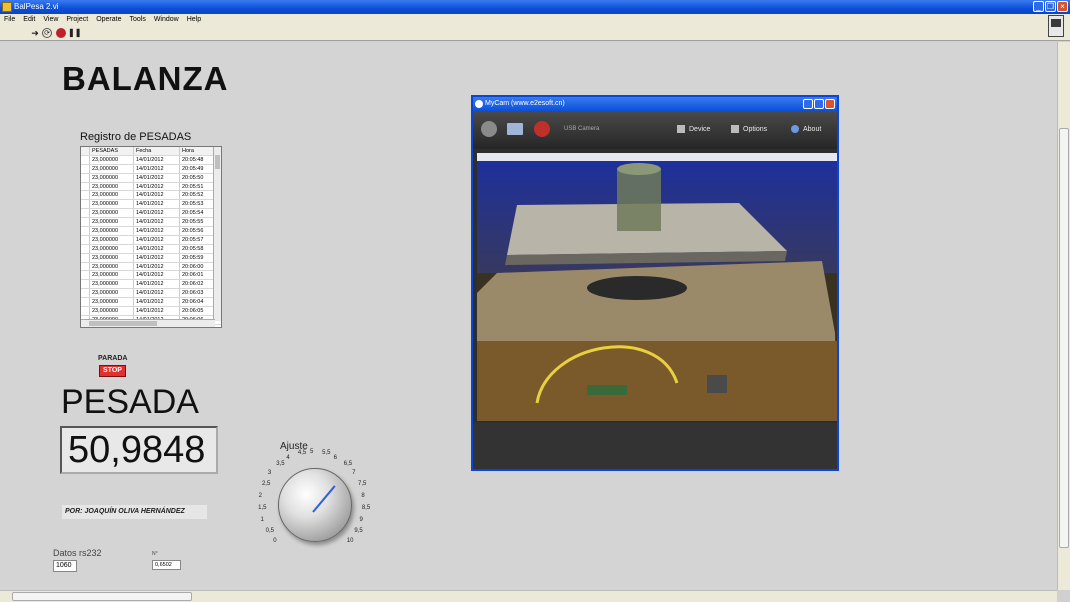  What do you see at coordinates (194, 20) in the screenshot?
I see `menu-help: Help` at bounding box center [194, 20].